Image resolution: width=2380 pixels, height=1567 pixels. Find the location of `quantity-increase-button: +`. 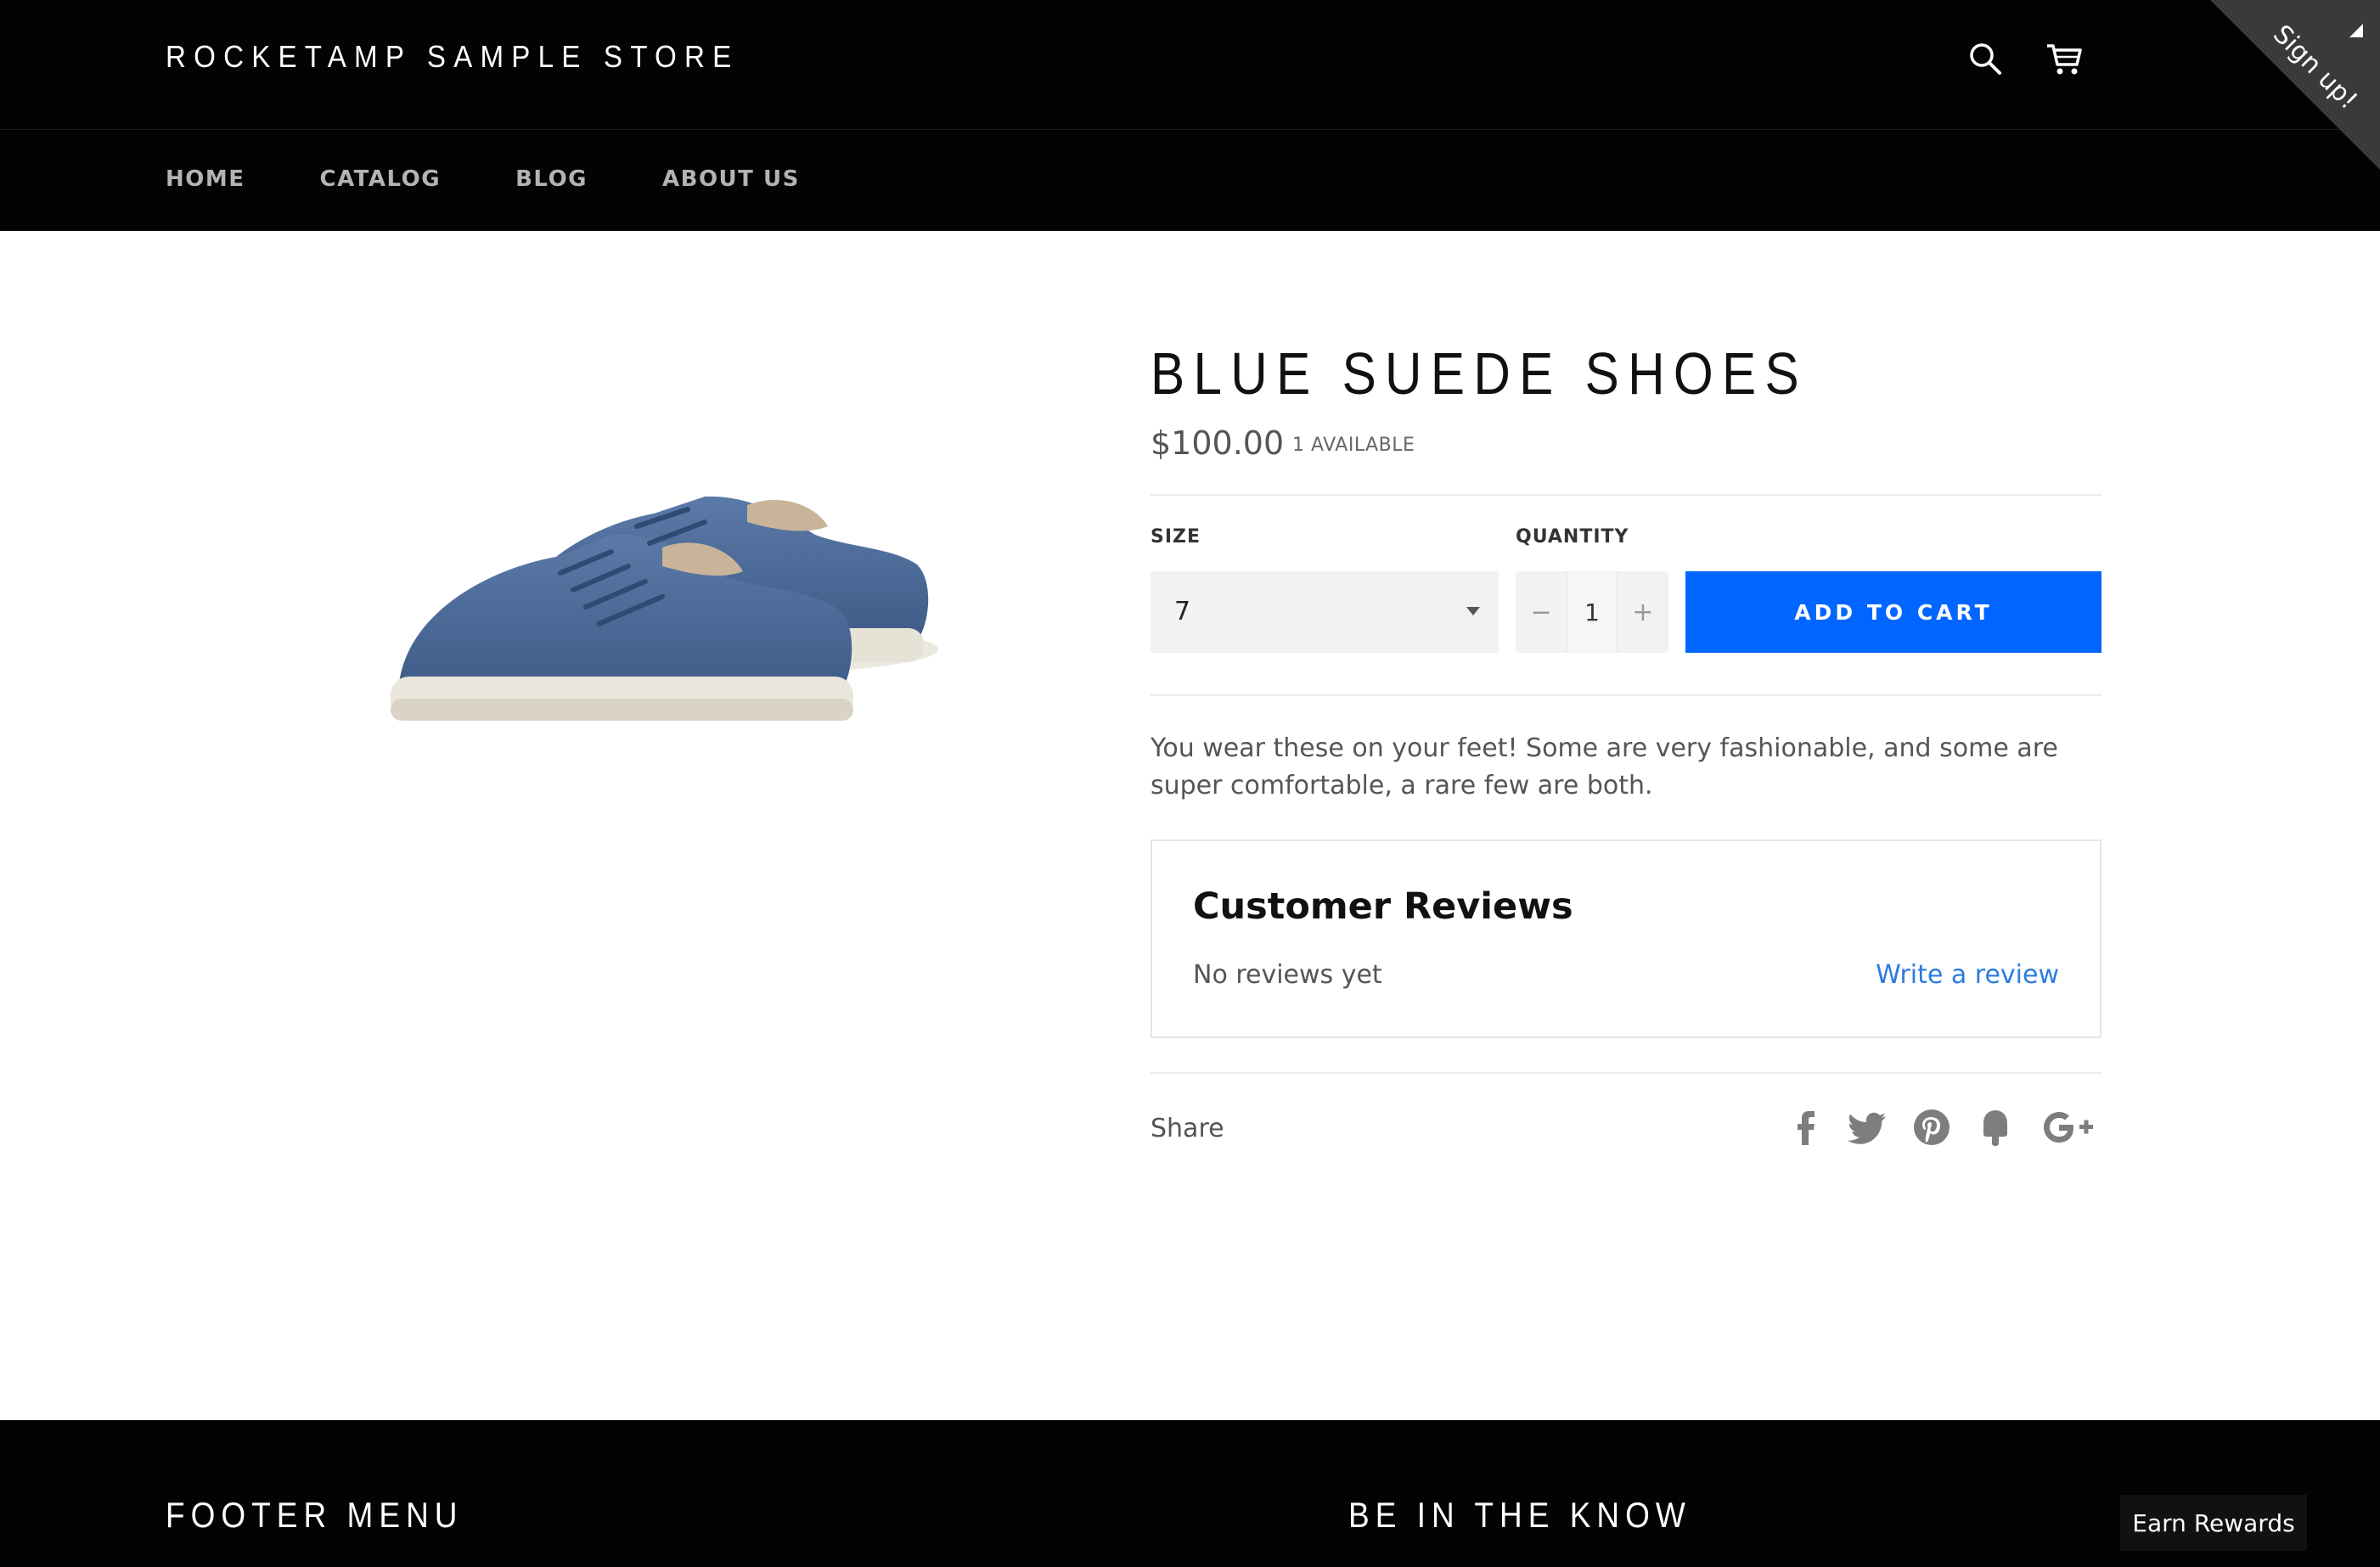

quantity-increase-button: + is located at coordinates (1643, 612).